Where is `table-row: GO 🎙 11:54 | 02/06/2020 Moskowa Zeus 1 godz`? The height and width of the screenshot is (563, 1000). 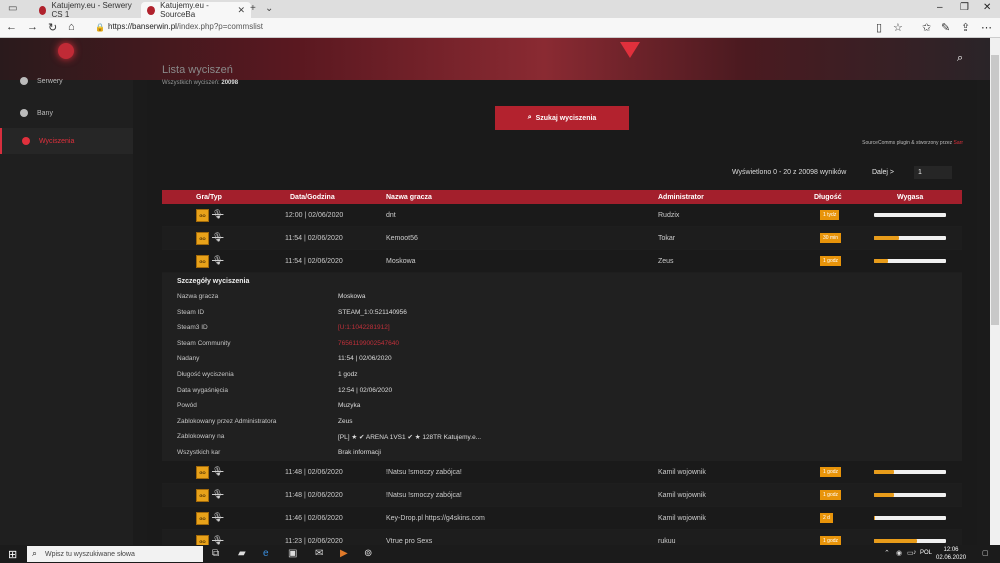 table-row: GO 🎙 11:54 | 02/06/2020 Moskowa Zeus 1 godz is located at coordinates (562, 261).